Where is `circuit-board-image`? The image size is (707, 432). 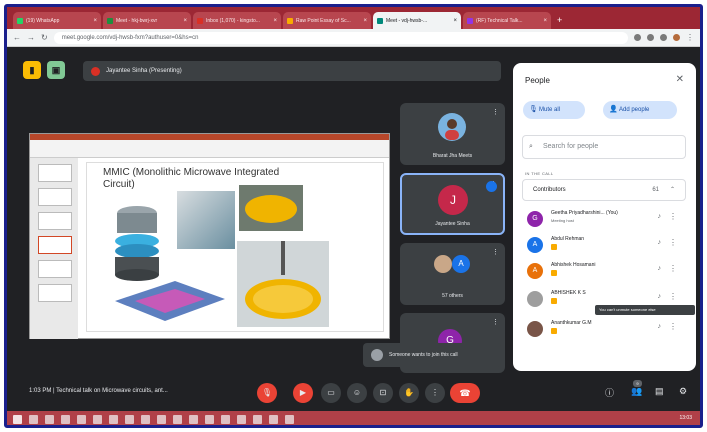 circuit-board-image is located at coordinates (170, 301).